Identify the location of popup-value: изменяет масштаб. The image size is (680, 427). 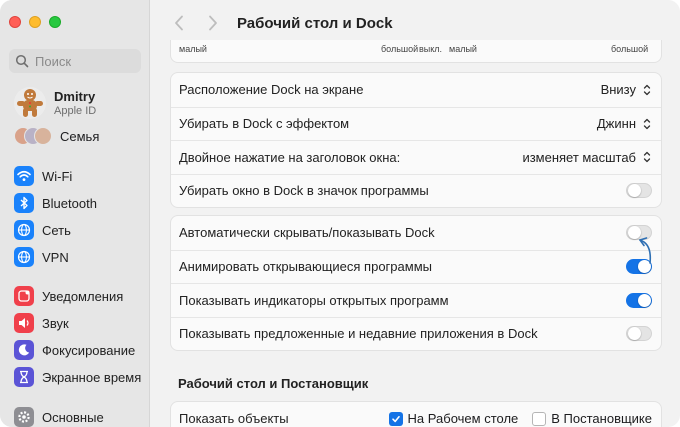
(579, 157).